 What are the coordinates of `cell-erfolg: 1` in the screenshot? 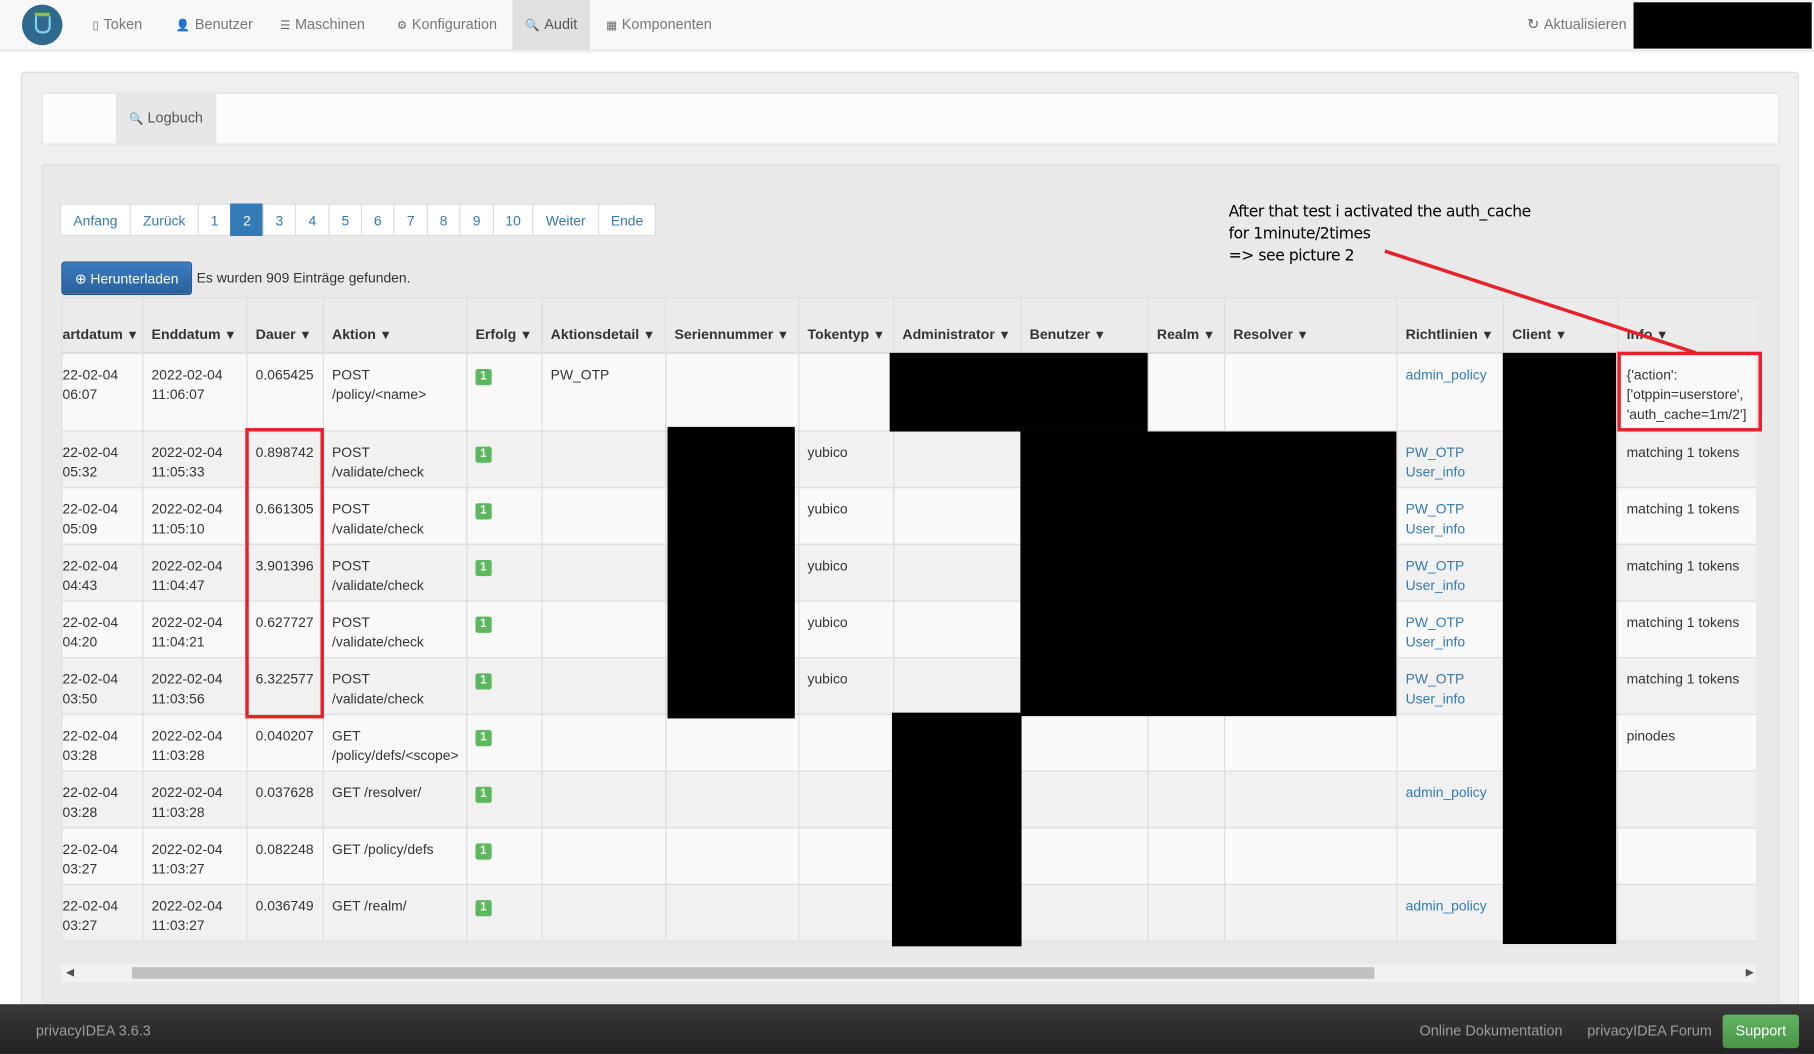 It's located at (504, 742).